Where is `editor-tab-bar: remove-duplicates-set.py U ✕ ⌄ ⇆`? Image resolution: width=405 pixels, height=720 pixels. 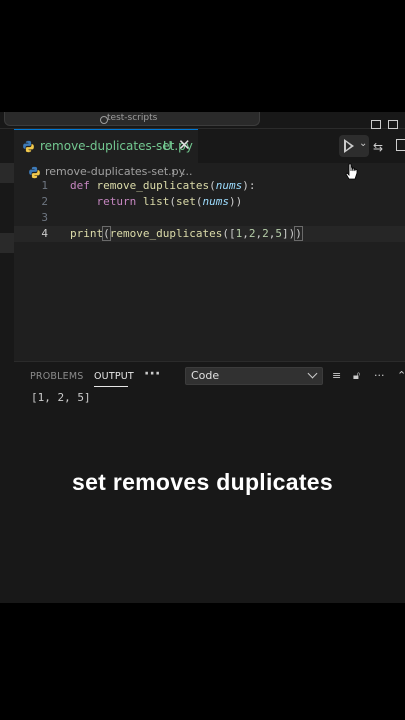 editor-tab-bar: remove-duplicates-set.py U ✕ ⌄ ⇆ is located at coordinates (202, 154).